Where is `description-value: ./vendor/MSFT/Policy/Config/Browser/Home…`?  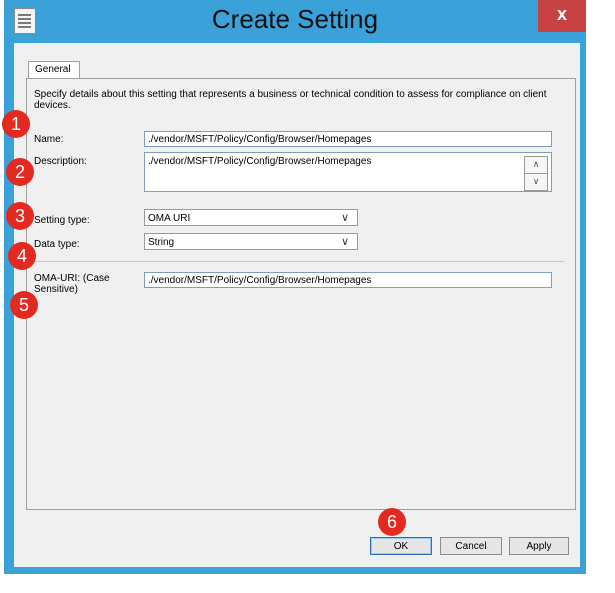
description-value: ./vendor/MSFT/Policy/Config/Browser/Home… is located at coordinates (260, 161).